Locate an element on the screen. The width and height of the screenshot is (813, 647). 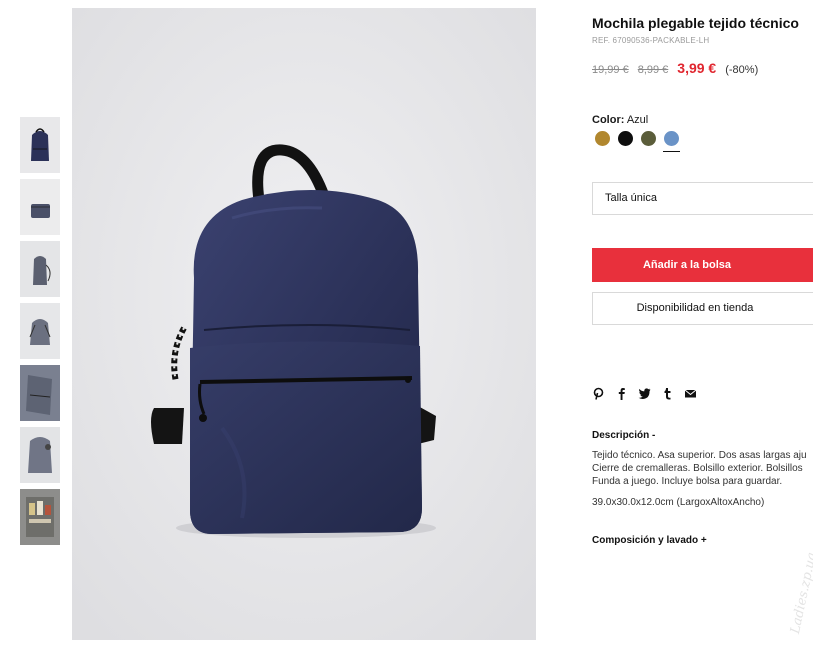
thumbnail-list is located at coordinates (40, 334).